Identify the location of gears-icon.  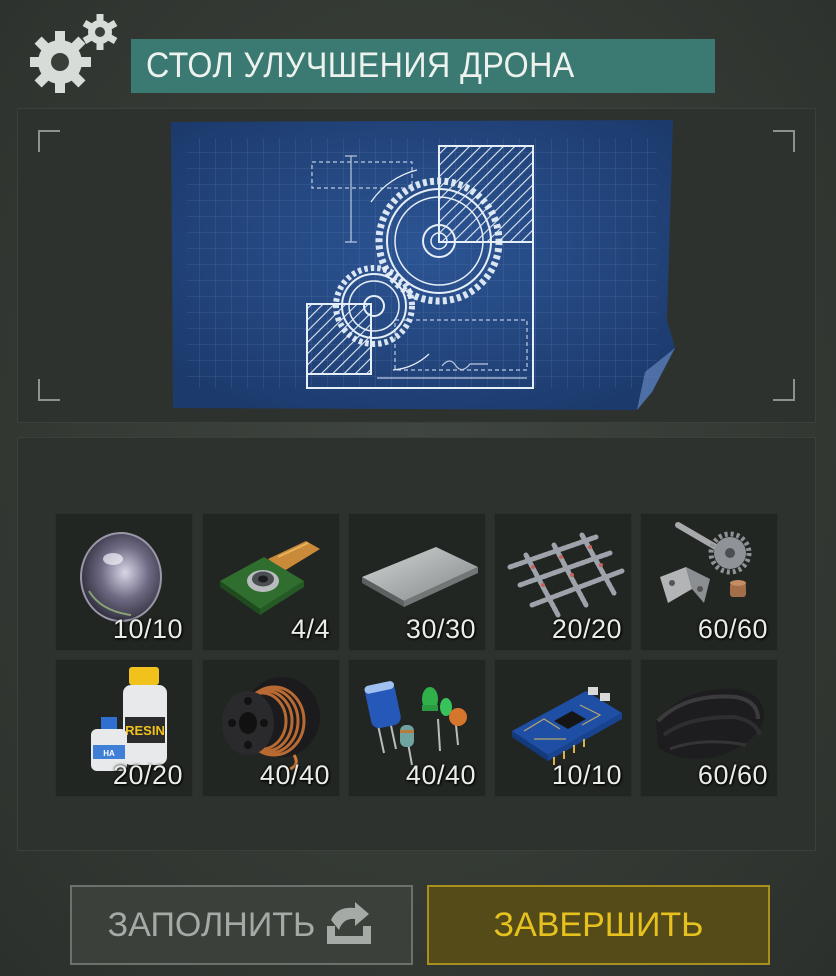
(74, 53).